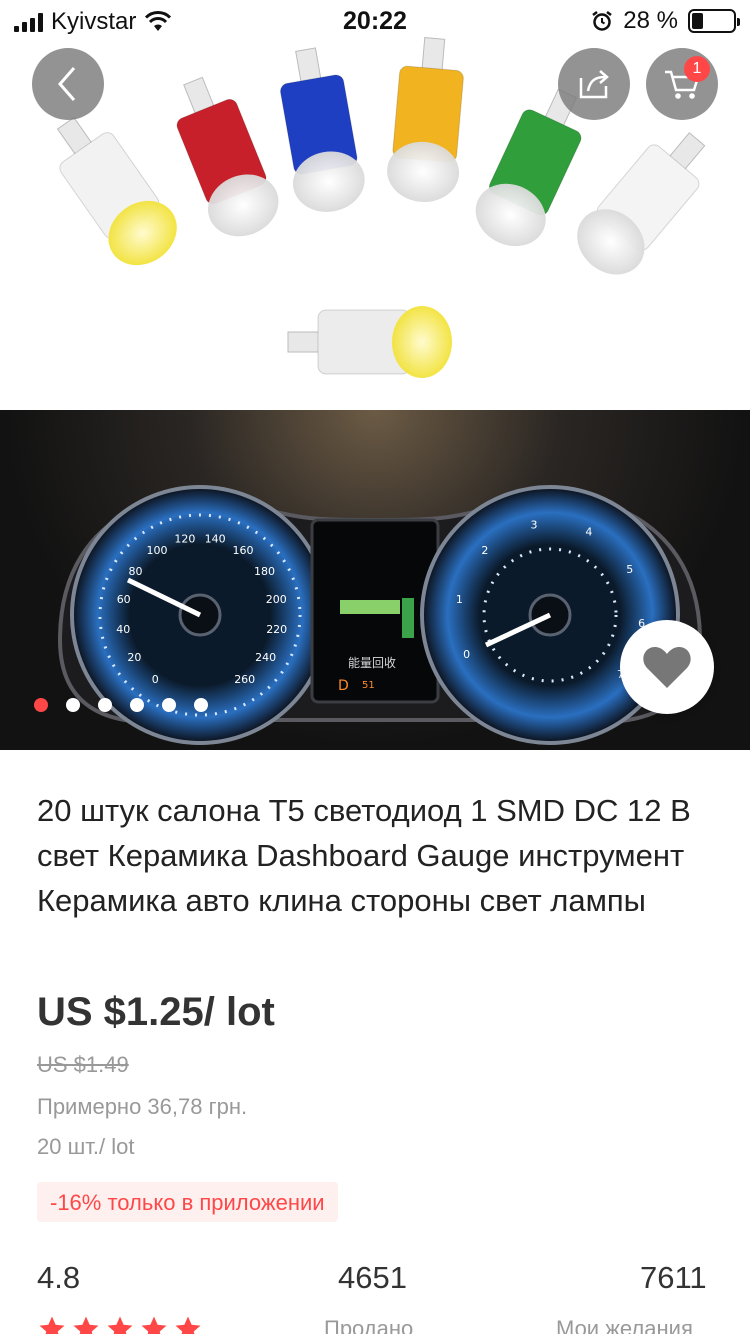  I want to click on gauge-tick-label: 5, so click(629, 569).